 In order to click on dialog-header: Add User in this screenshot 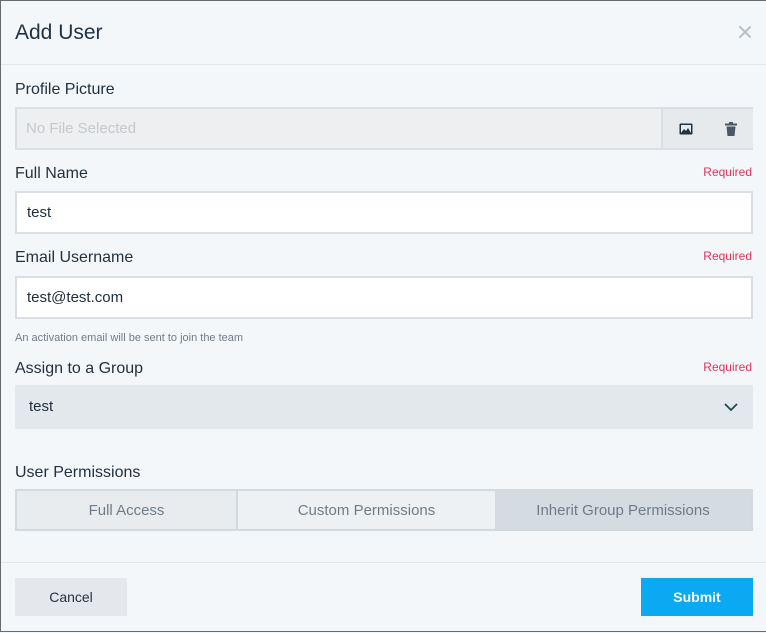, I will do `click(383, 33)`.